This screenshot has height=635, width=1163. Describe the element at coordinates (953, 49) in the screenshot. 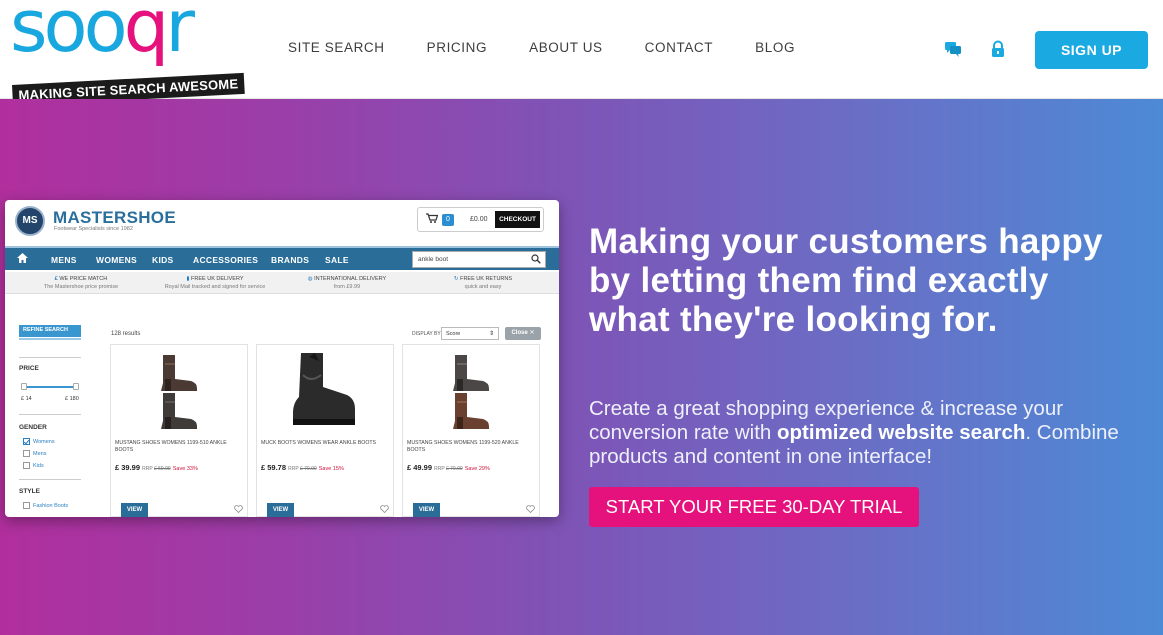

I see `chat-icon` at that location.